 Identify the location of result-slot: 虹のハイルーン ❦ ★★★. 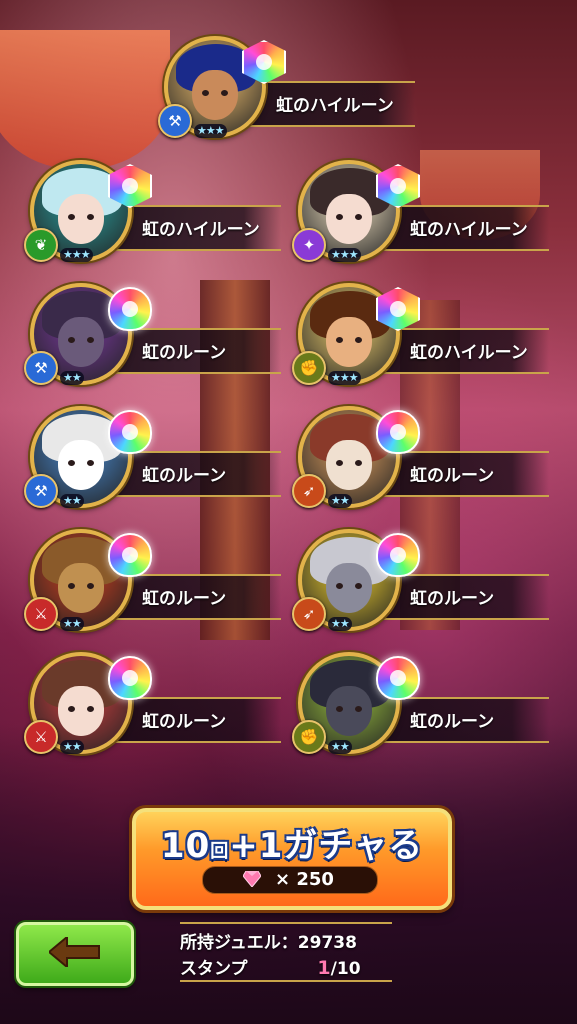
(152, 215).